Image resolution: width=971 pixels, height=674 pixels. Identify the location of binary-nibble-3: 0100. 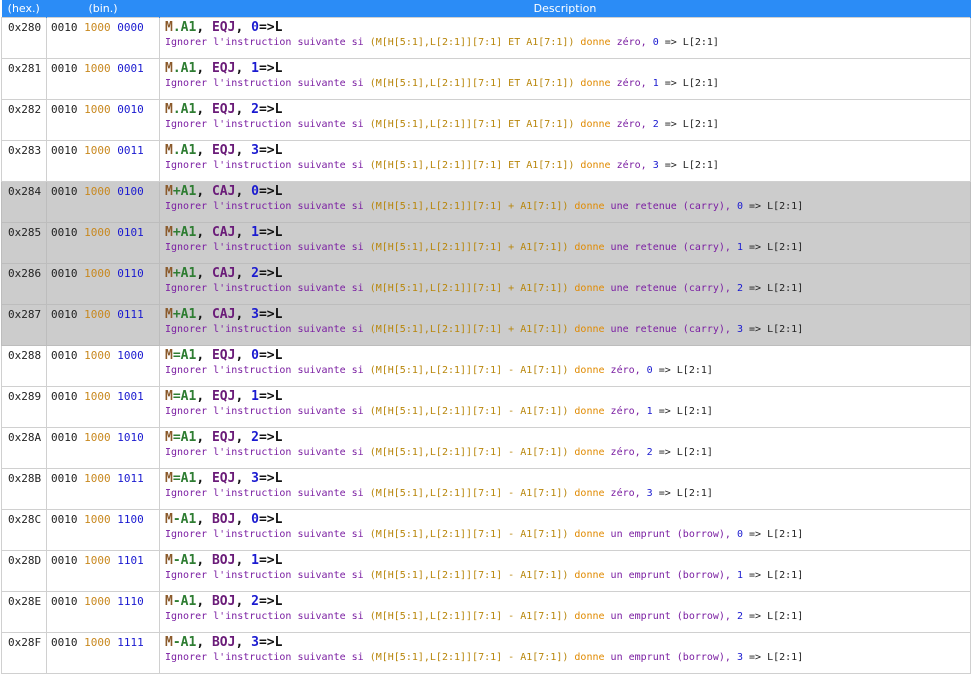
(130, 191).